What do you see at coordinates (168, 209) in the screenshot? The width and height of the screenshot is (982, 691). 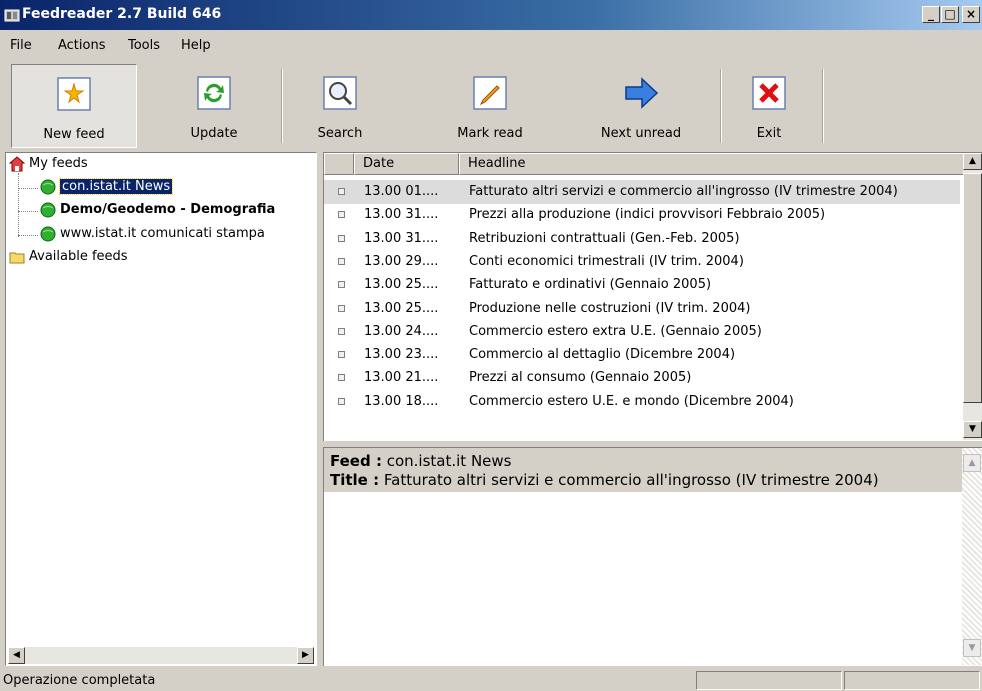 I see `tree-feed-label: Demo/Geodemo - Demografia` at bounding box center [168, 209].